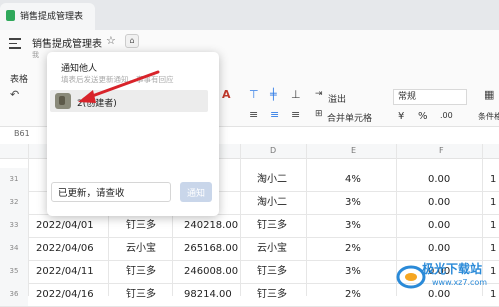 This screenshot has height=307, width=499. Describe the element at coordinates (296, 94) in the screenshot. I see `align-bottom-icon: ⊥` at that location.